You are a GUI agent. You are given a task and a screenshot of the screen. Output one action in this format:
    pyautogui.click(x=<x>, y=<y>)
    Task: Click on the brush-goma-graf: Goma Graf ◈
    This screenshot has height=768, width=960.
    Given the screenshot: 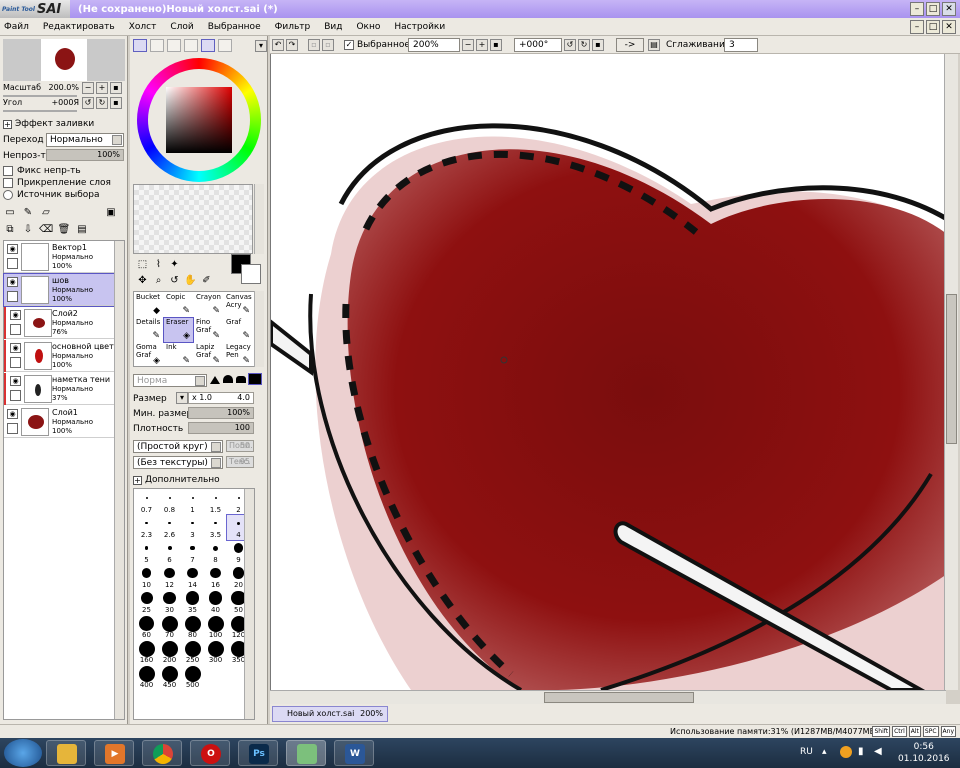 What is the action you would take?
    pyautogui.click(x=148, y=355)
    